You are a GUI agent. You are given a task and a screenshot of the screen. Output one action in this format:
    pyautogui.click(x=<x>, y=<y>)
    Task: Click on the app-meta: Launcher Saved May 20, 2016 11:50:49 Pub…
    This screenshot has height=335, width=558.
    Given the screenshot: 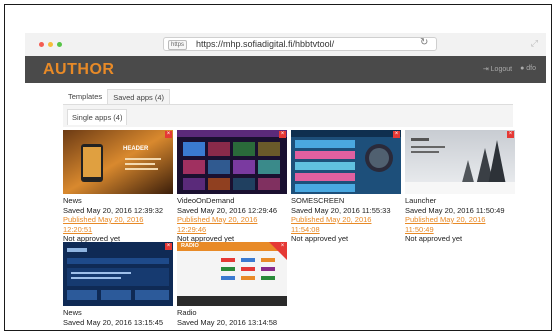 What is the action you would take?
    pyautogui.click(x=460, y=220)
    